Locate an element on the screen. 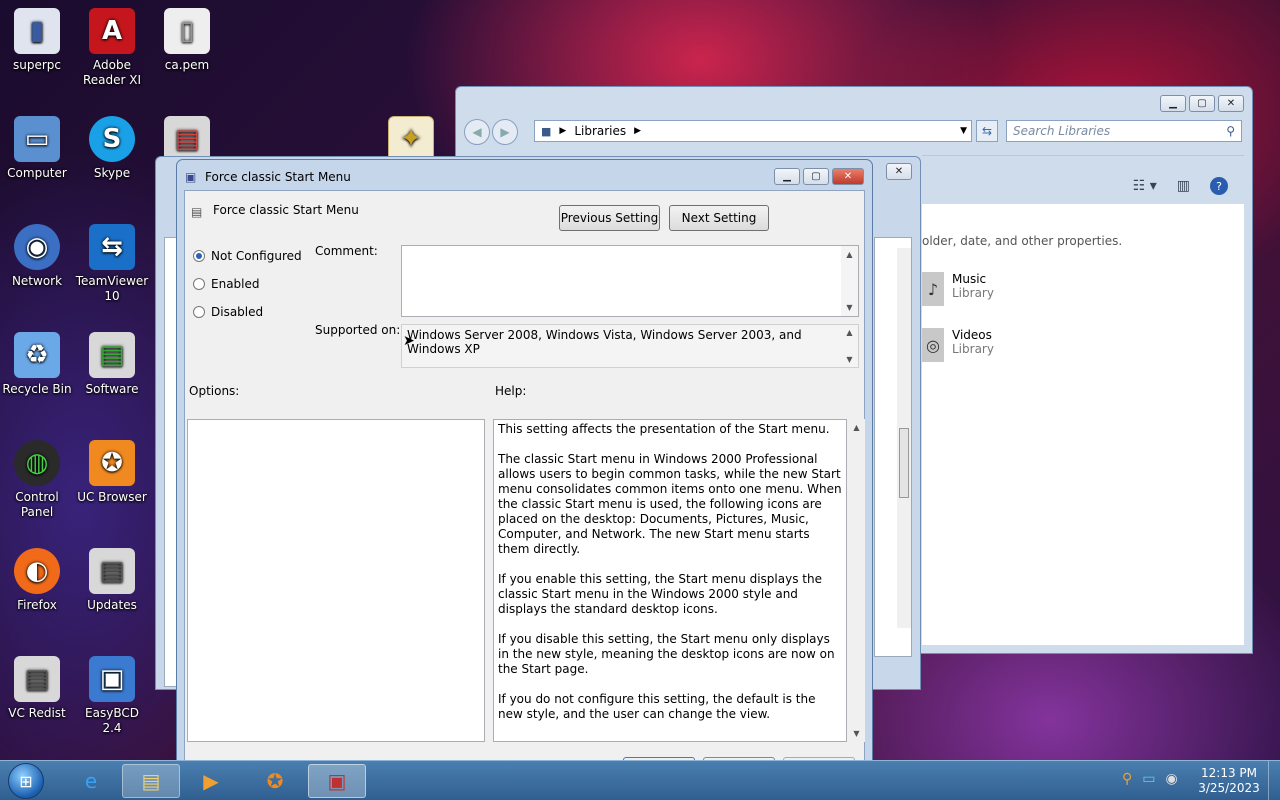 This screenshot has height=800, width=1280. address-bar: ■ ▶ Libraries ▶ ▼ is located at coordinates (753, 131).